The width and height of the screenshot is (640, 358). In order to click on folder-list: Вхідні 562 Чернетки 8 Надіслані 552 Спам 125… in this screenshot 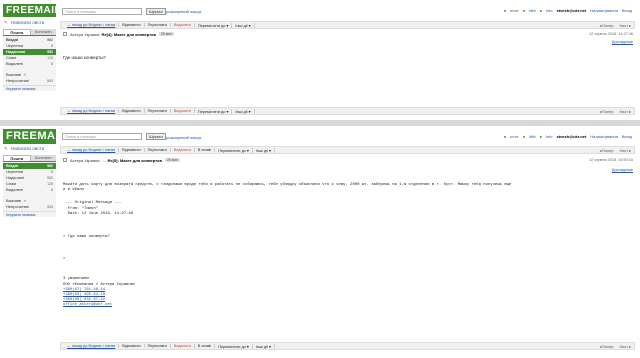, I will do `click(29, 186)`.